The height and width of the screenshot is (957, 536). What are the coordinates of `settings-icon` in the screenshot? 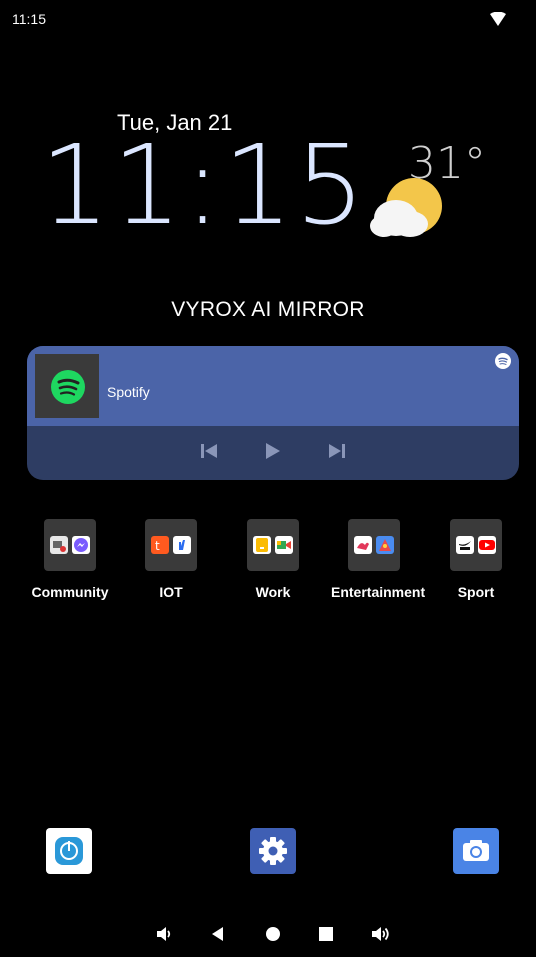 It's located at (273, 851).